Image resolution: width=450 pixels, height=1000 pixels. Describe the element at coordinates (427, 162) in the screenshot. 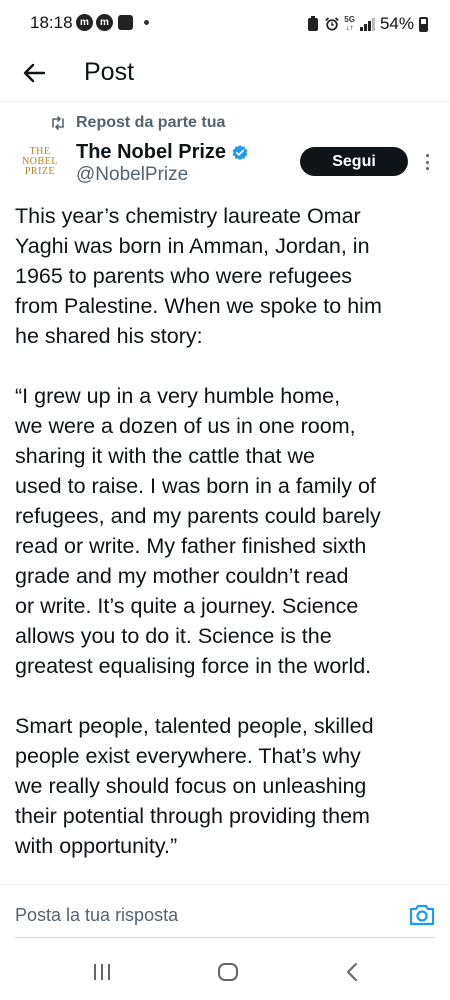

I see `vertical-dots-icon` at that location.